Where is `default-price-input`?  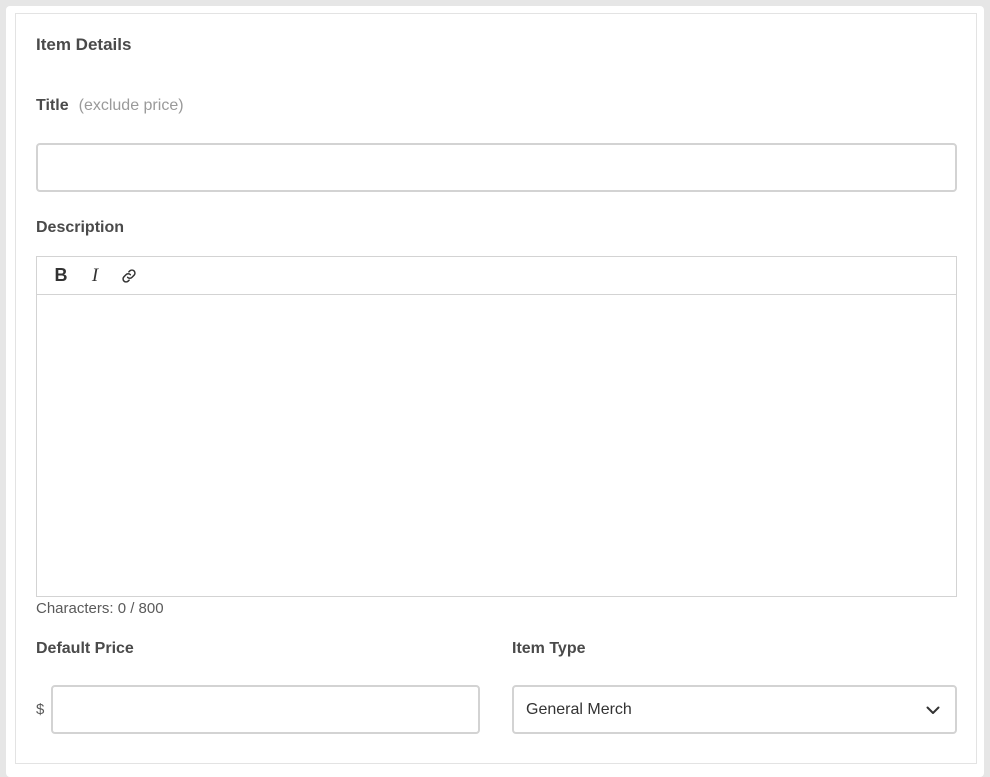
default-price-input is located at coordinates (265, 709).